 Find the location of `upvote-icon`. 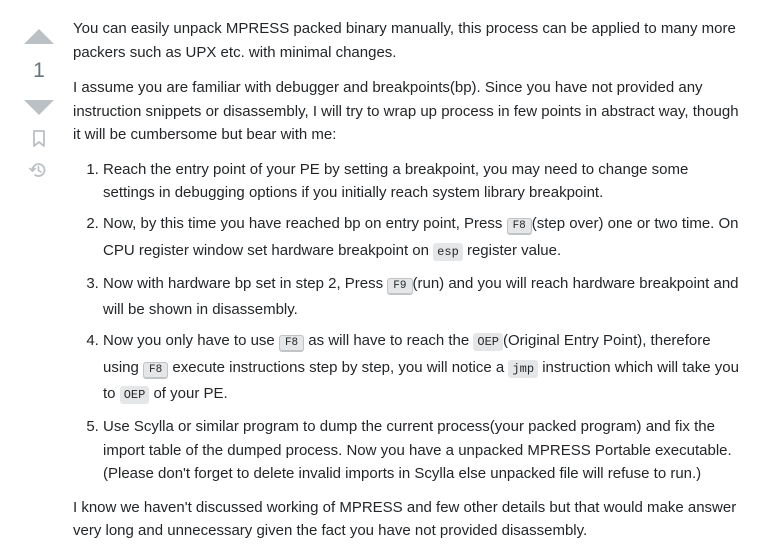

upvote-icon is located at coordinates (39, 36).